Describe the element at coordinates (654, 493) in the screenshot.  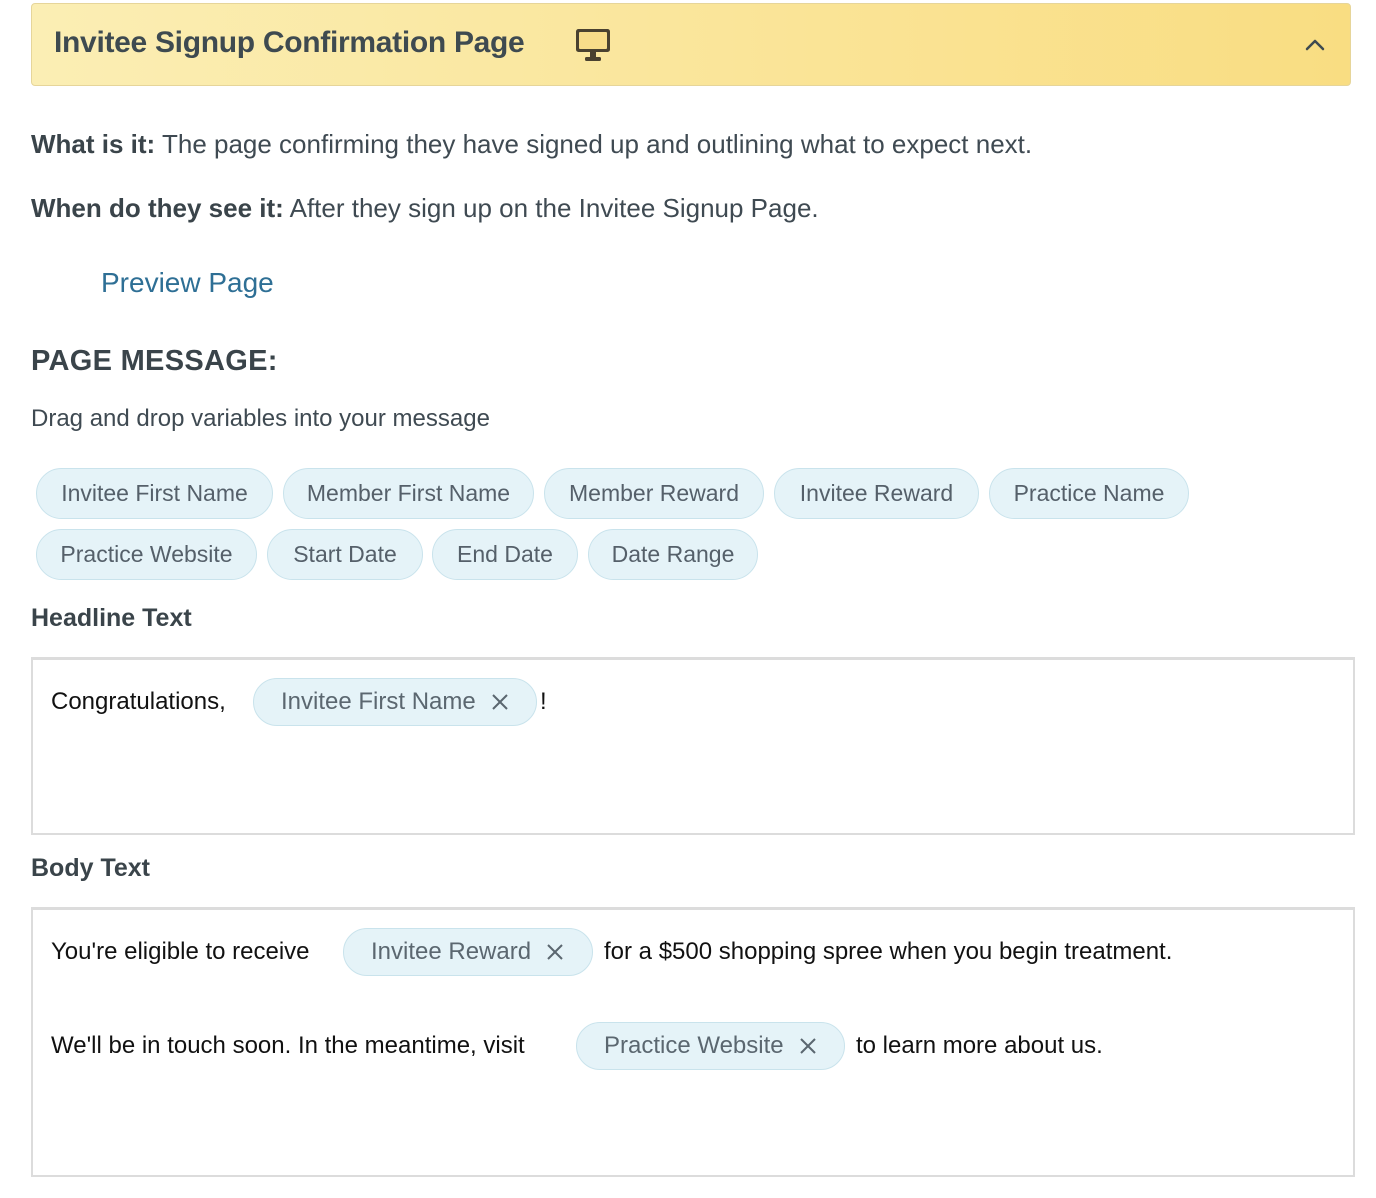
I see `variable-chip-member-reward: Member Reward` at that location.